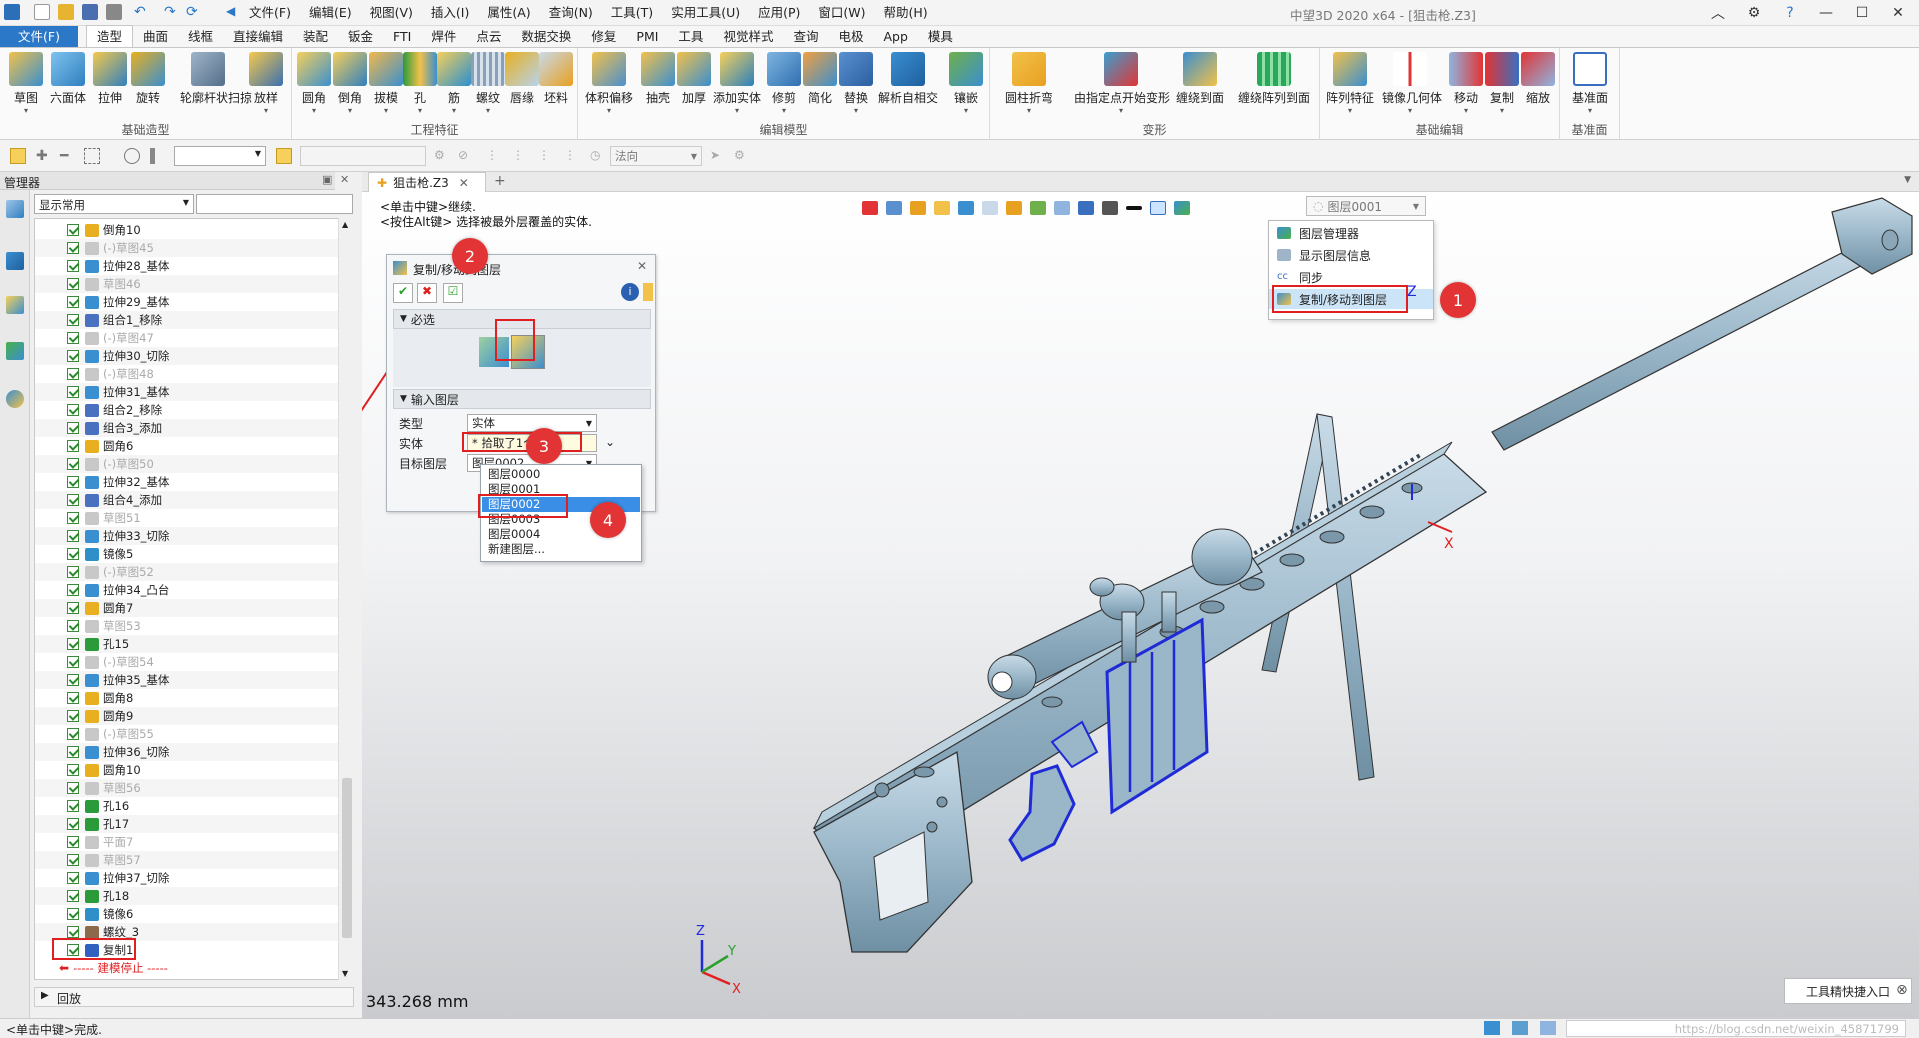  I want to click on gear-small-icon: ⚙, so click(742, 156).